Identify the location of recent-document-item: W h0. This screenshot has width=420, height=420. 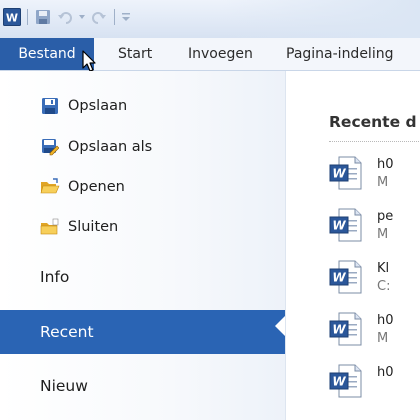
(374, 385).